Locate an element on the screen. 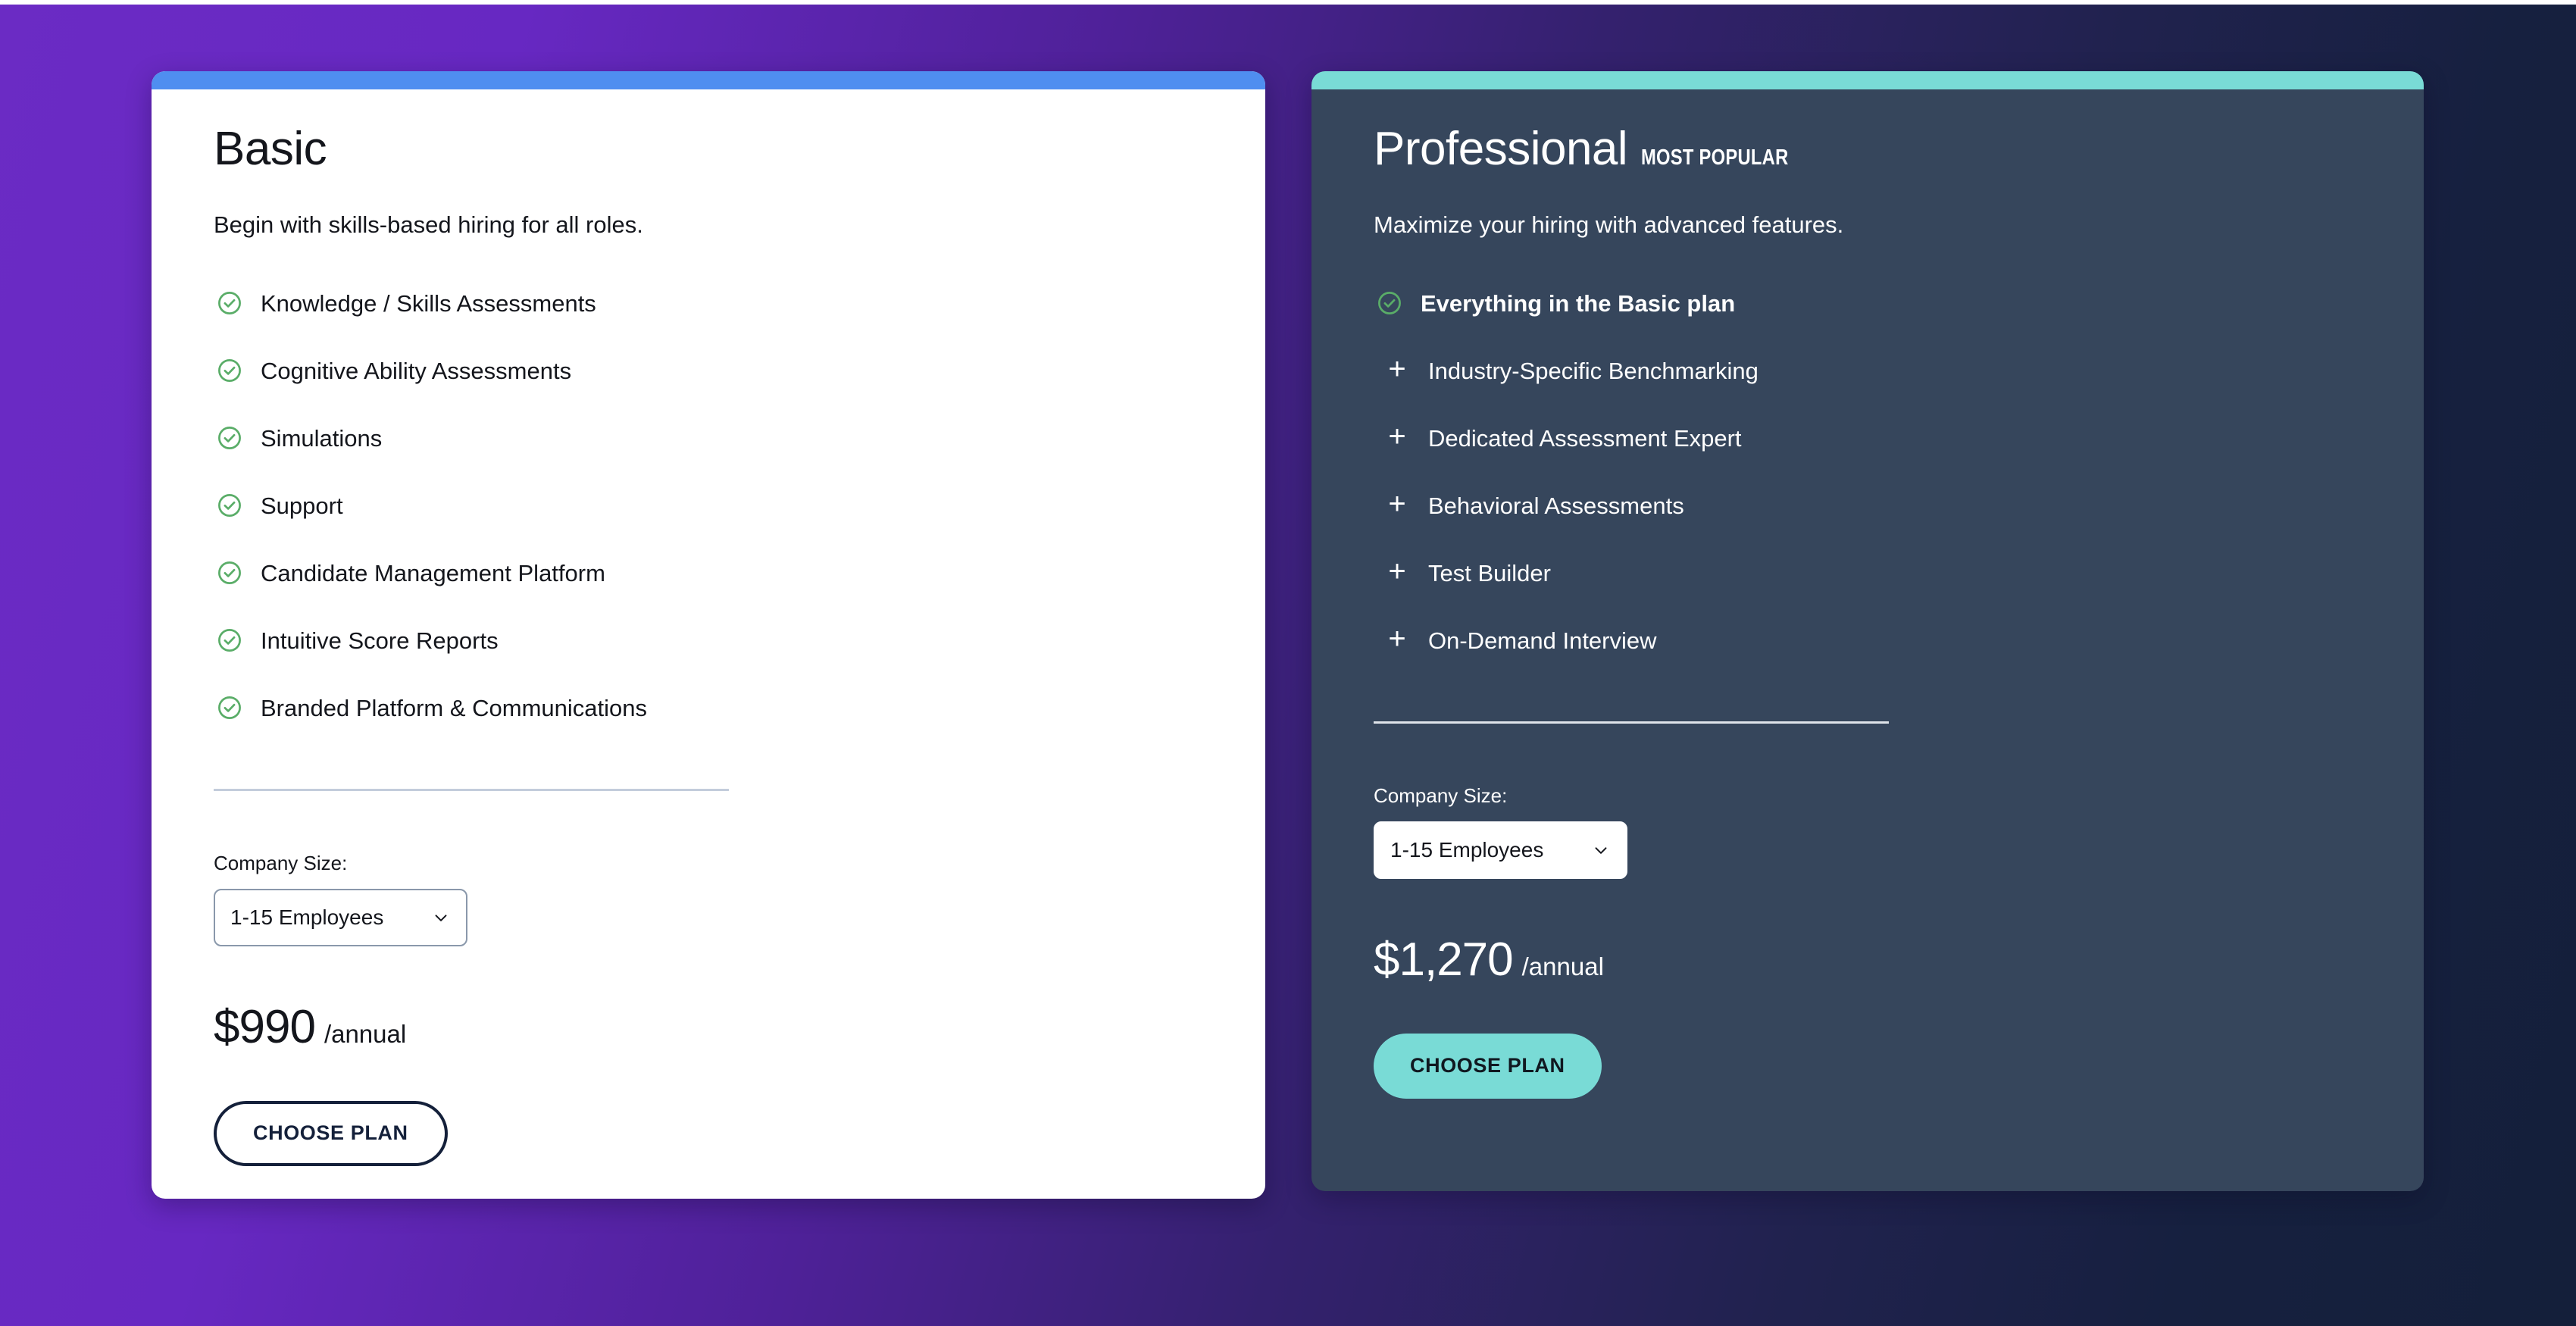  plan-title: Basic is located at coordinates (270, 149).